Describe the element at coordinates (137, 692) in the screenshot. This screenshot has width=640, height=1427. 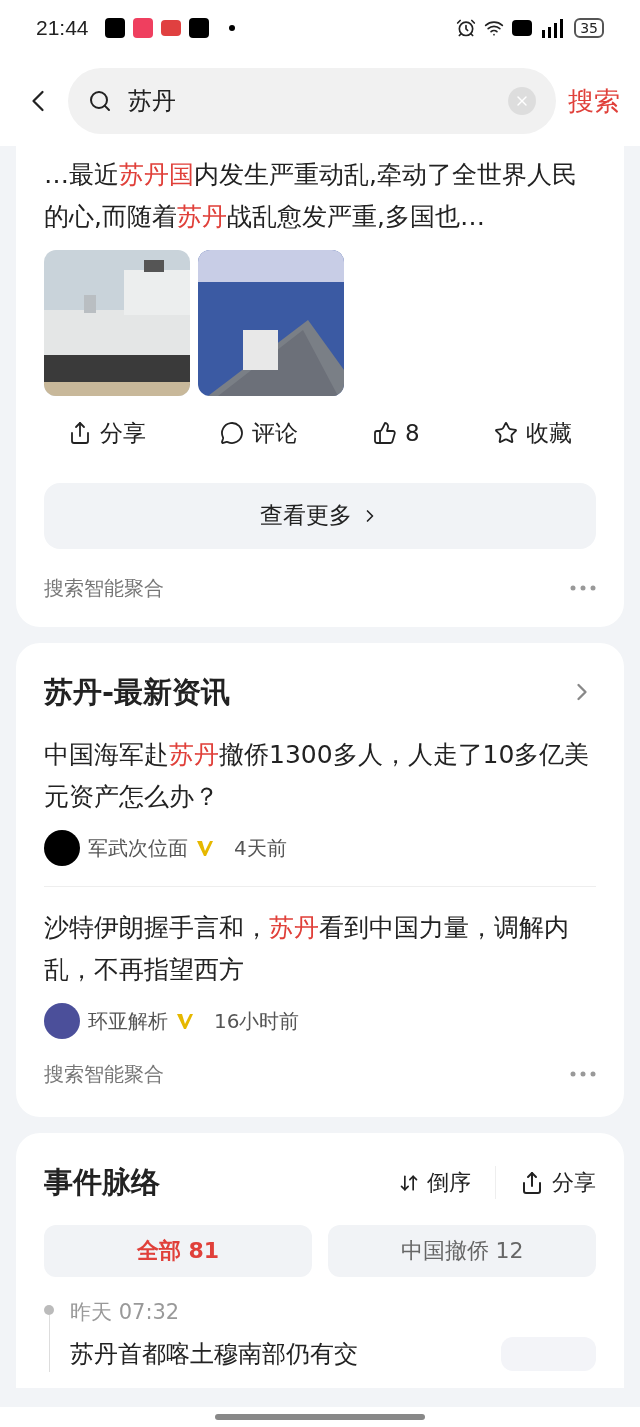
I see `section-title: 苏丹-最新资讯` at that location.